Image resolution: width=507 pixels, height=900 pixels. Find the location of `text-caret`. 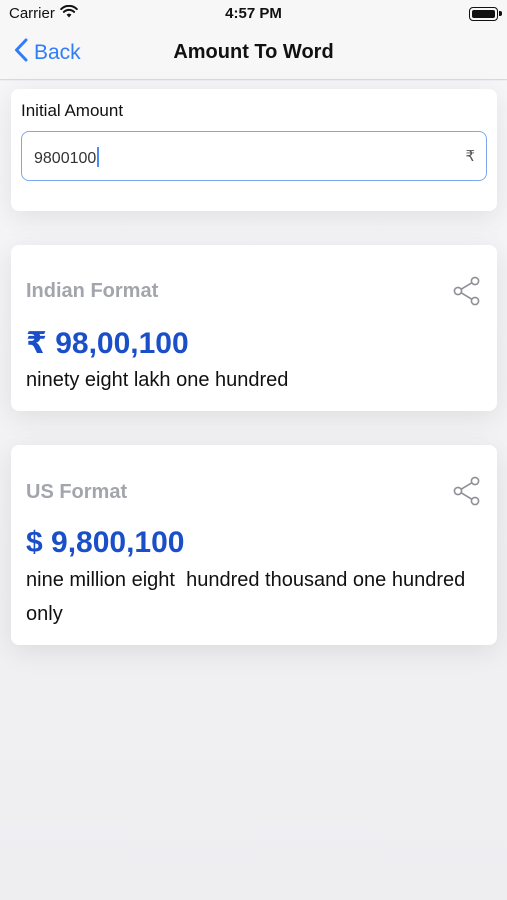

text-caret is located at coordinates (98, 157).